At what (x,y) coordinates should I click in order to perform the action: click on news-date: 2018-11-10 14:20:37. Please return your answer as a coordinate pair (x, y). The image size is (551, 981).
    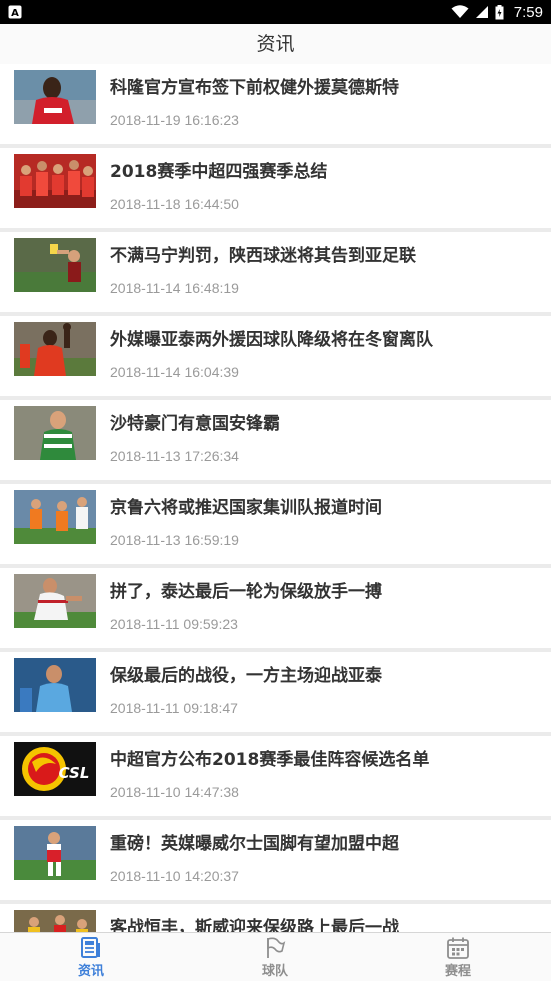
    Looking at the image, I should click on (174, 876).